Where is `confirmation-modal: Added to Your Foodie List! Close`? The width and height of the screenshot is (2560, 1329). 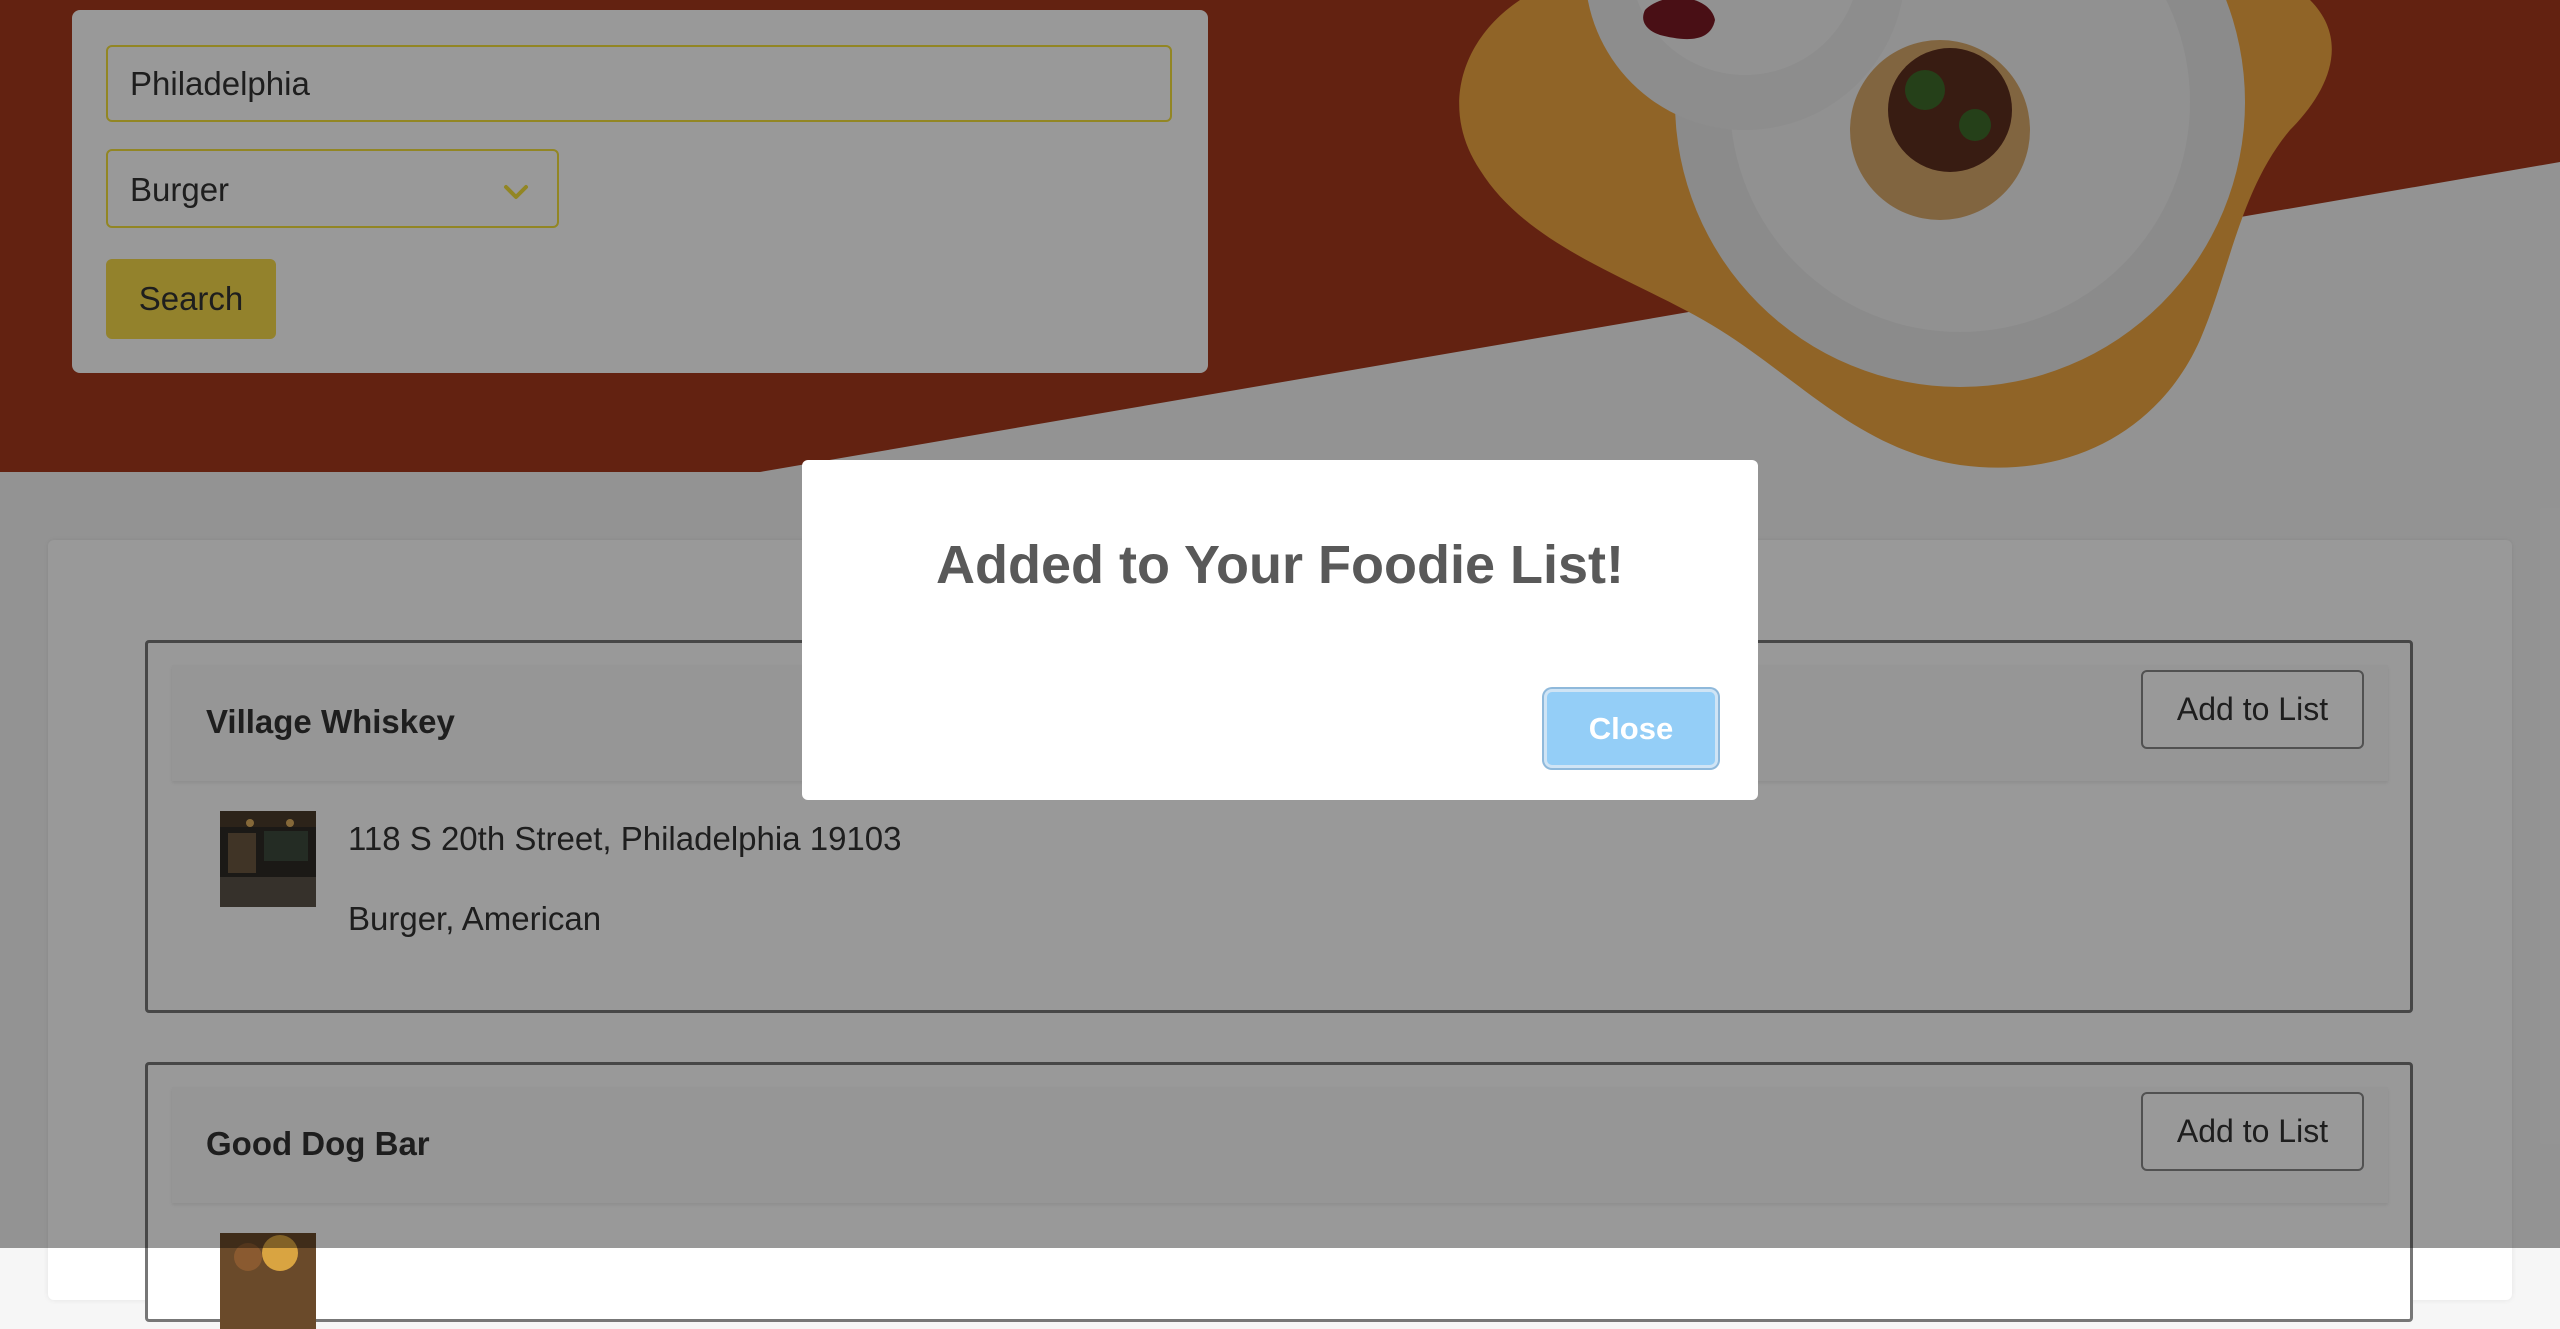
confirmation-modal: Added to Your Foodie List! Close is located at coordinates (1280, 630).